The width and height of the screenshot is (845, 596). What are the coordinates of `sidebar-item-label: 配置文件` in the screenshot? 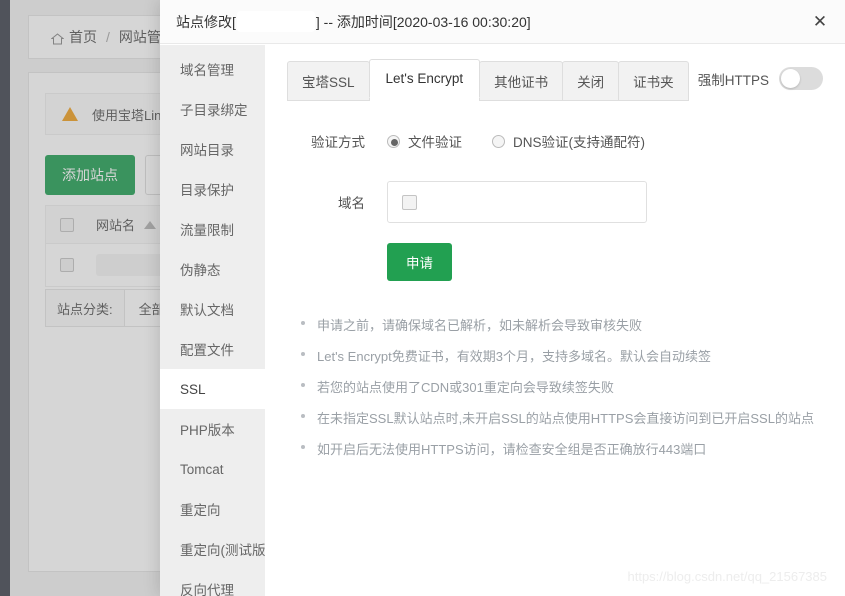 It's located at (207, 350).